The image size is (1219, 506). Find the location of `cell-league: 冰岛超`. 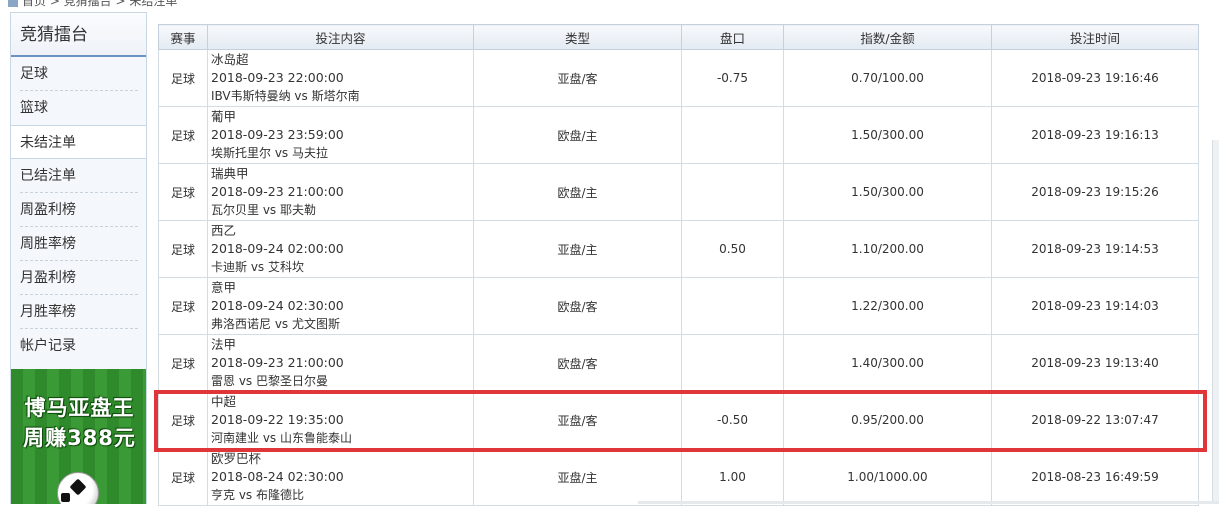

cell-league: 冰岛超 is located at coordinates (230, 59).